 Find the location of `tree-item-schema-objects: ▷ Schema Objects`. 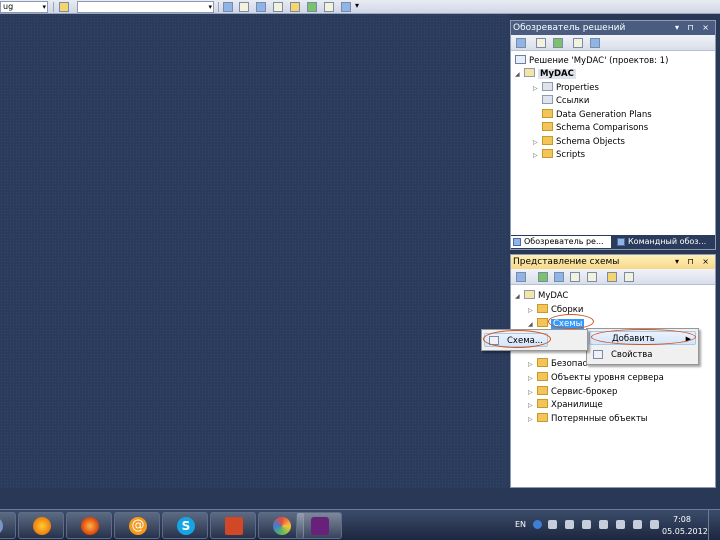

tree-item-schema-objects: ▷ Schema Objects is located at coordinates (579, 142).